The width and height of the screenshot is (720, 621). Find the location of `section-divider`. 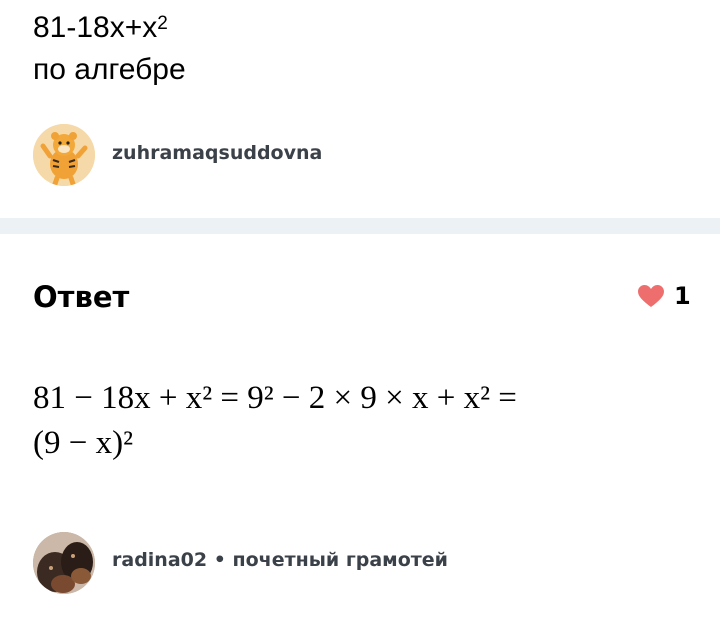

section-divider is located at coordinates (360, 226).